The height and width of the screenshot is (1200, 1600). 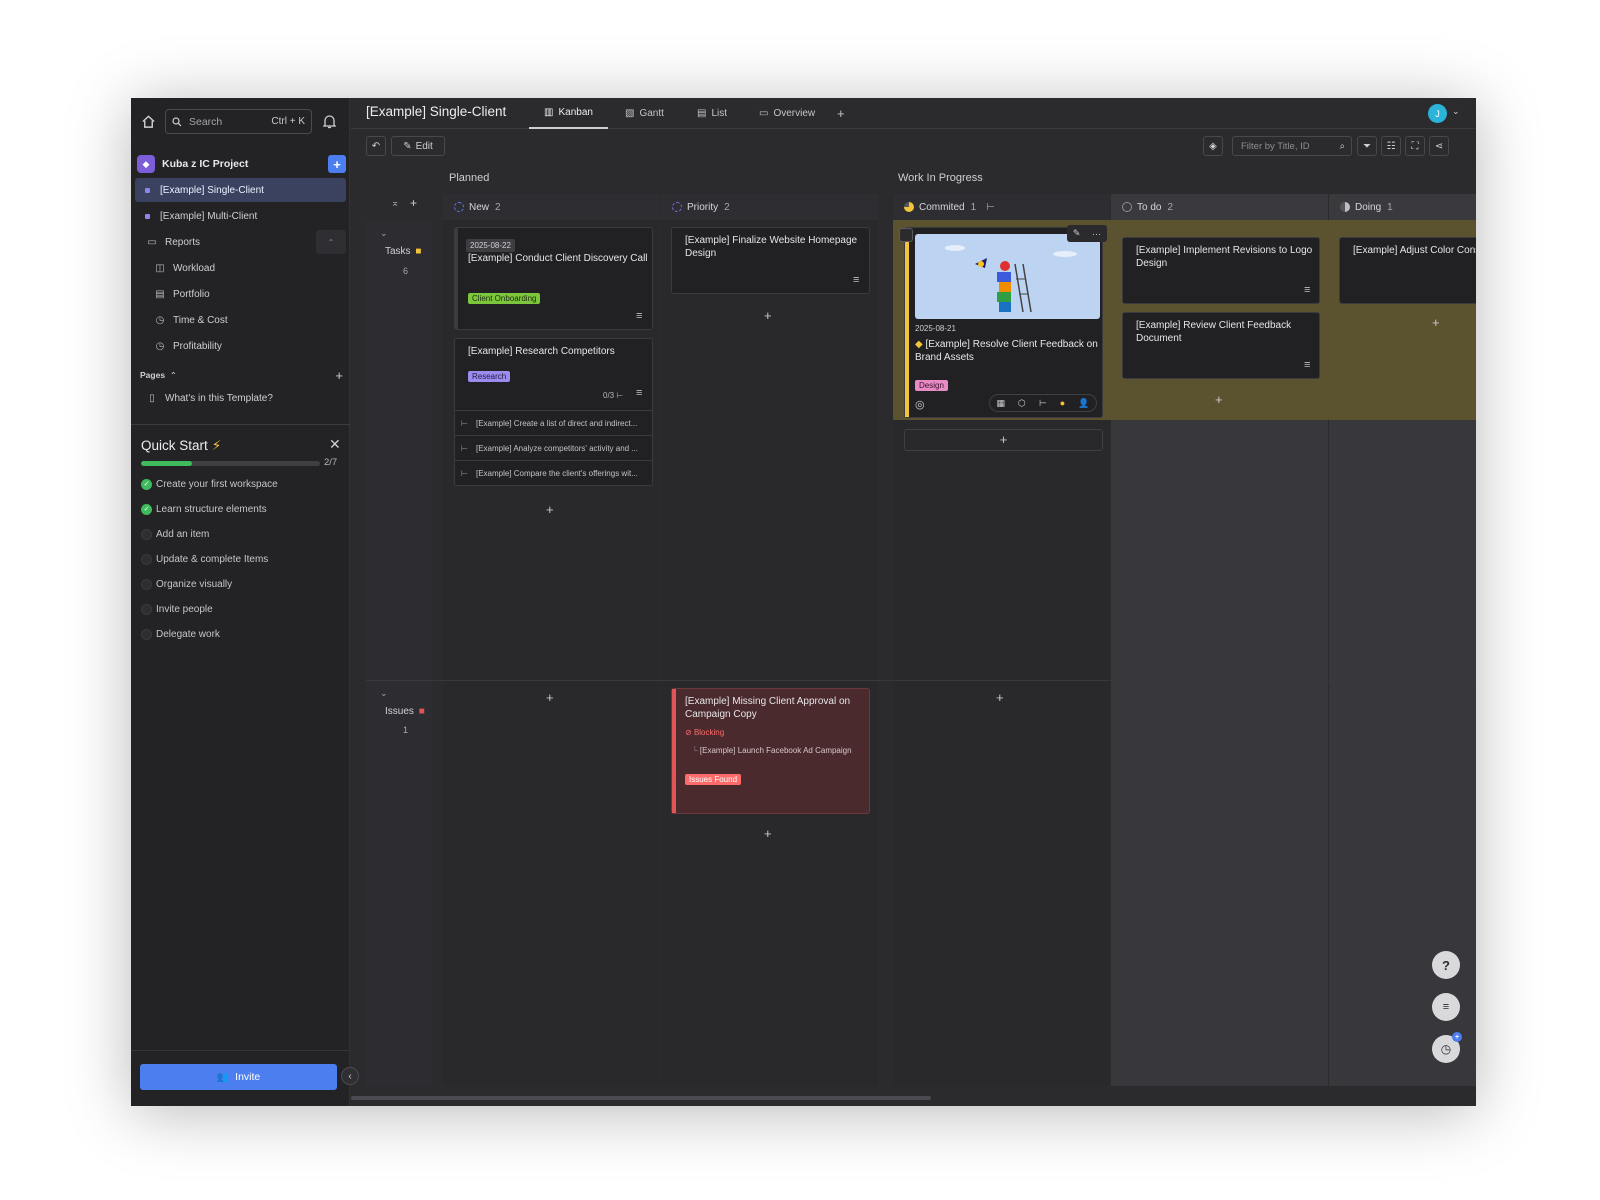 What do you see at coordinates (1415, 146) in the screenshot?
I see `fullscreen-button: ⛶` at bounding box center [1415, 146].